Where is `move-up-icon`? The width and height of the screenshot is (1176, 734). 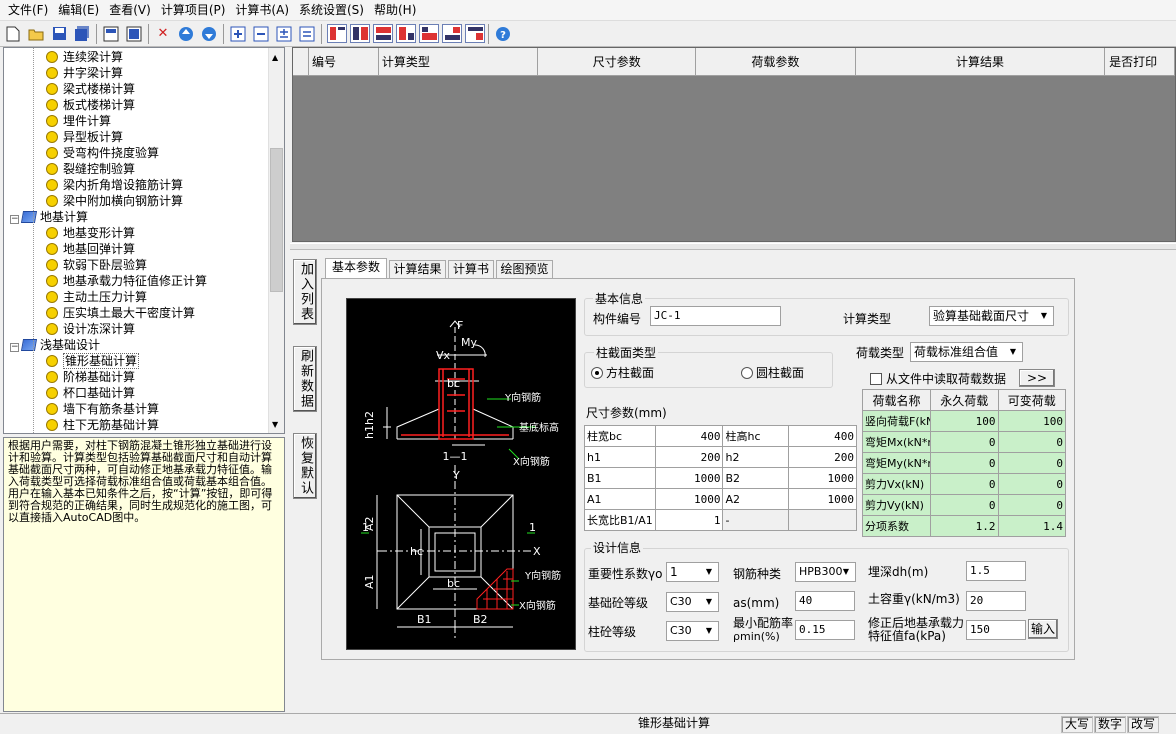 move-up-icon is located at coordinates (186, 34).